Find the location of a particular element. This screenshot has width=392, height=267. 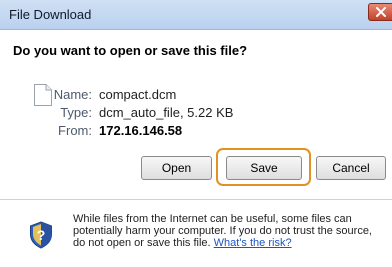

security-shield-question-icon: ? is located at coordinates (41, 235).